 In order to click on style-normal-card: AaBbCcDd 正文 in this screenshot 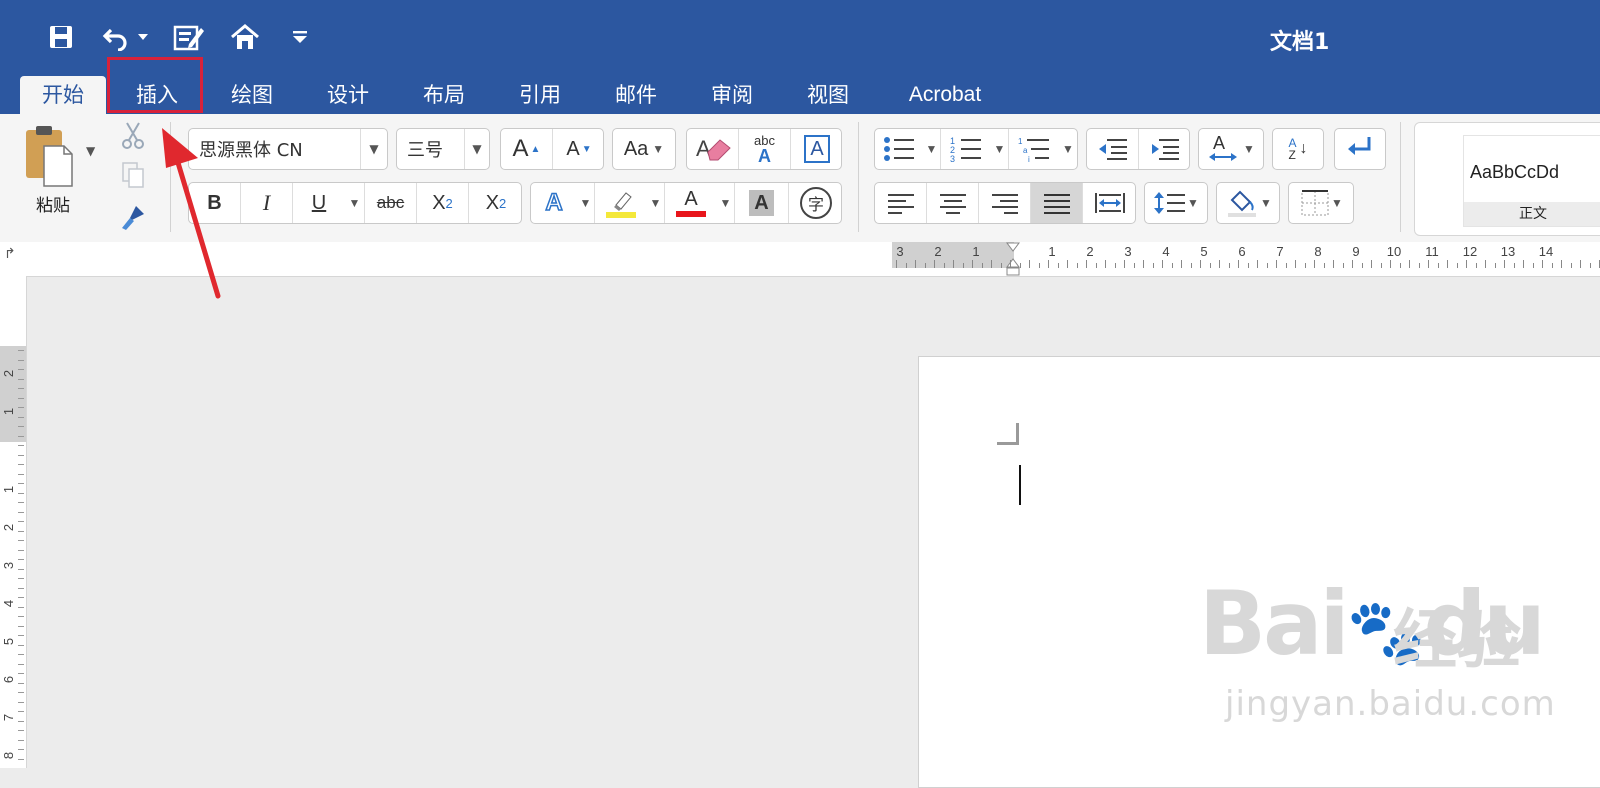, I will do `click(1531, 181)`.